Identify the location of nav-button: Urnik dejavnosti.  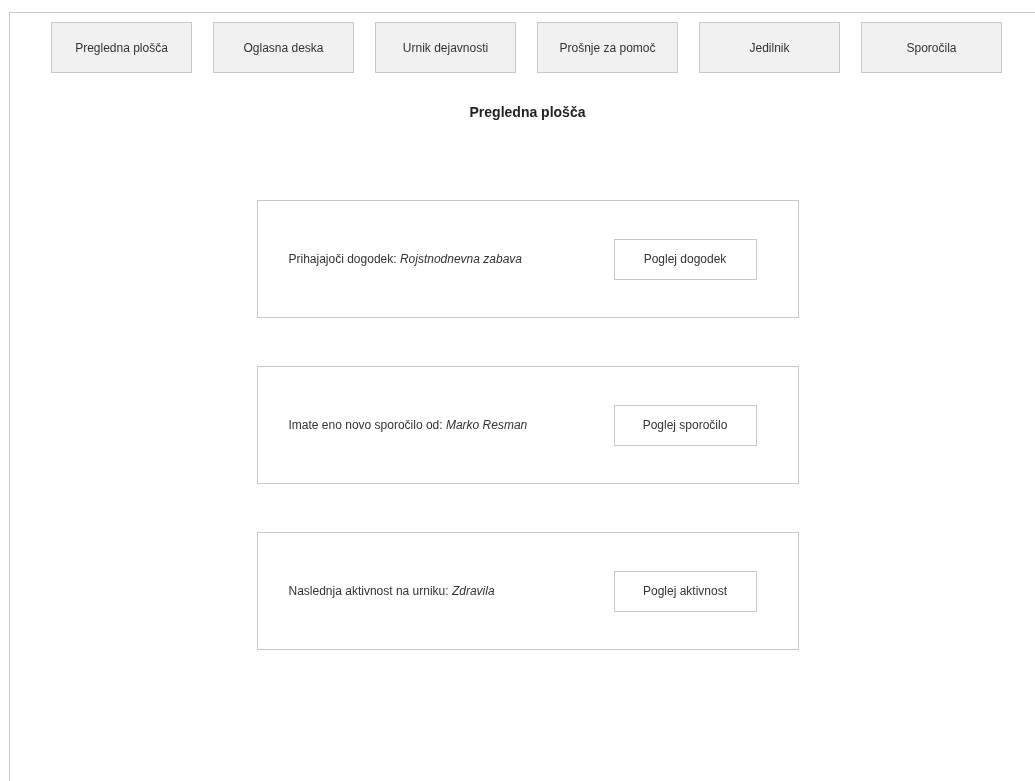
(445, 47).